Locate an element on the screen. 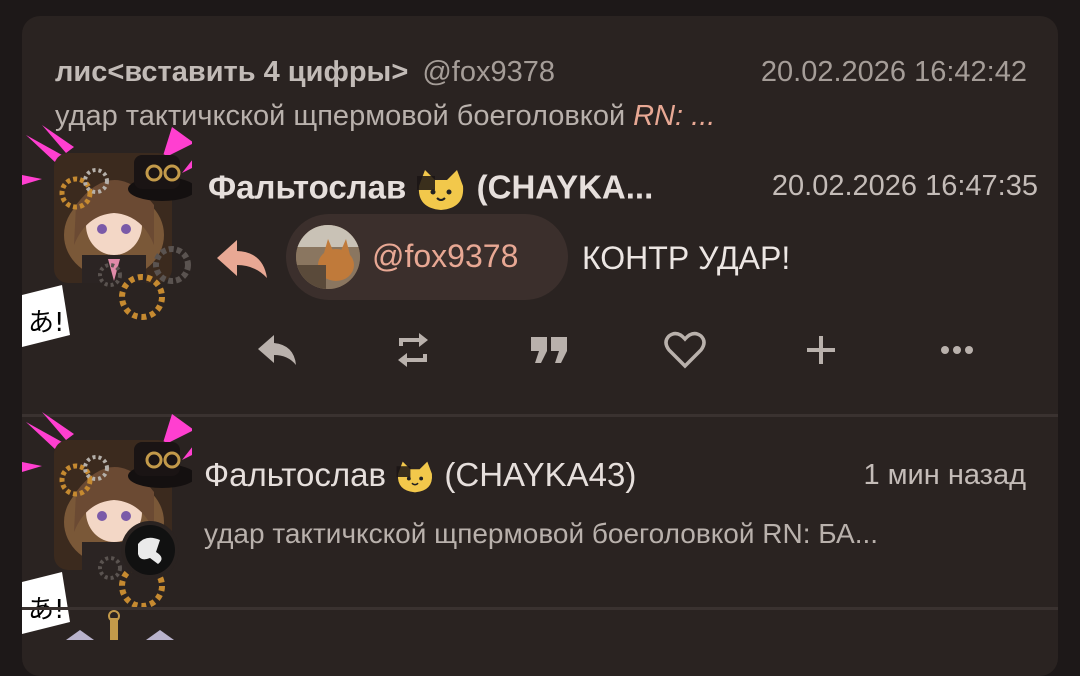 The width and height of the screenshot is (1080, 676). reply-indicator-icon is located at coordinates (242, 259).